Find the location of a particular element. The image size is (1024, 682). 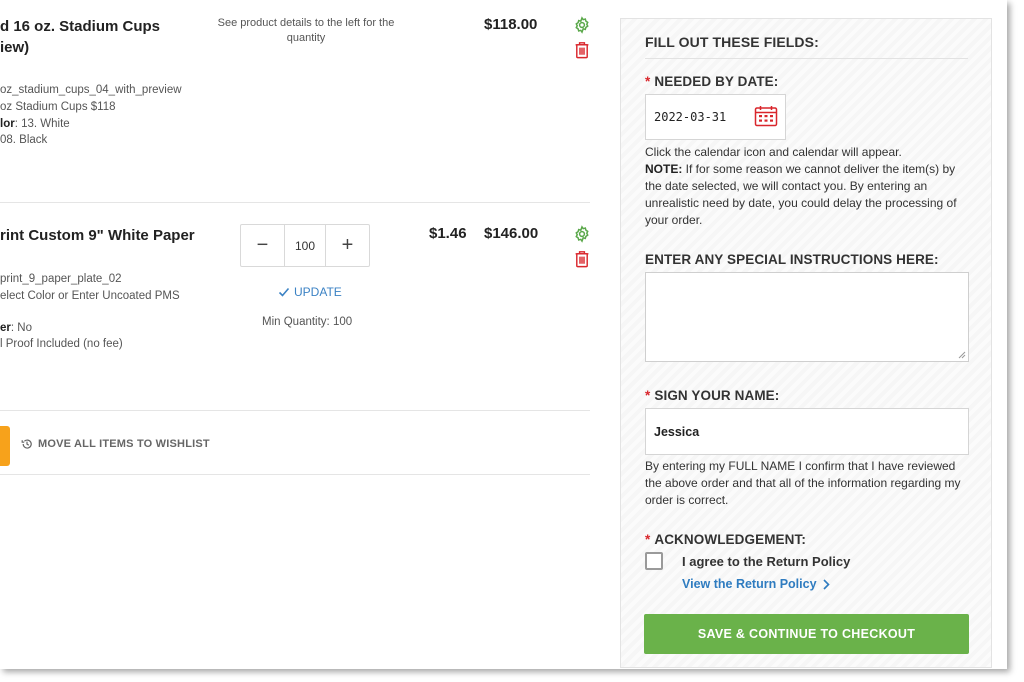

cart-bottom-divider is located at coordinates (295, 474).